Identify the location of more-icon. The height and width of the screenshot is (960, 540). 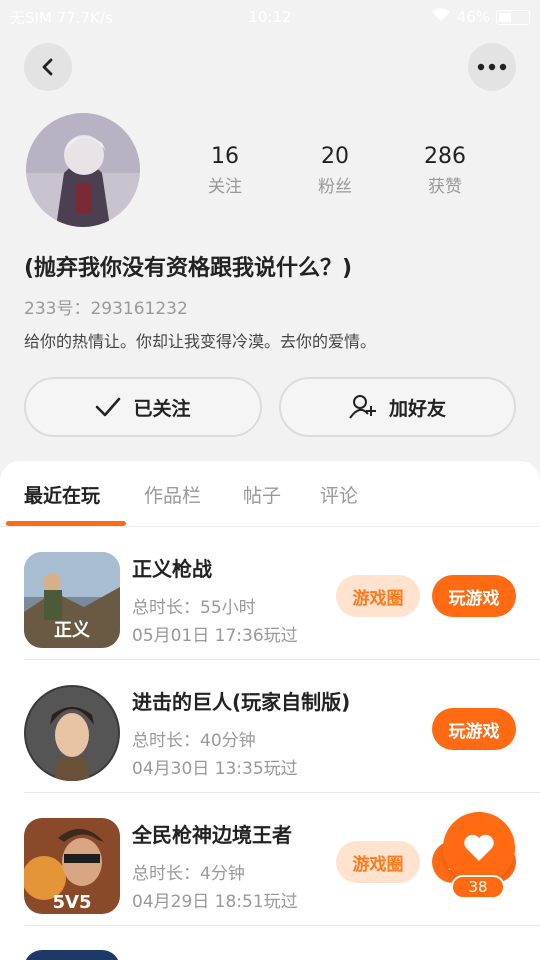
(492, 67).